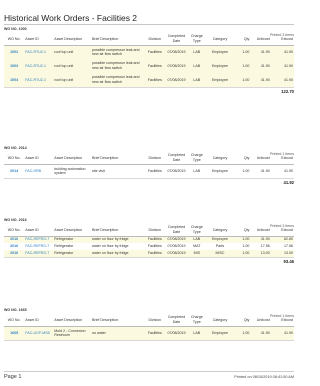 This screenshot has width=320, height=386. Describe the element at coordinates (260, 253) in the screenshot. I see `cell-unitcost: 13.00` at that location.